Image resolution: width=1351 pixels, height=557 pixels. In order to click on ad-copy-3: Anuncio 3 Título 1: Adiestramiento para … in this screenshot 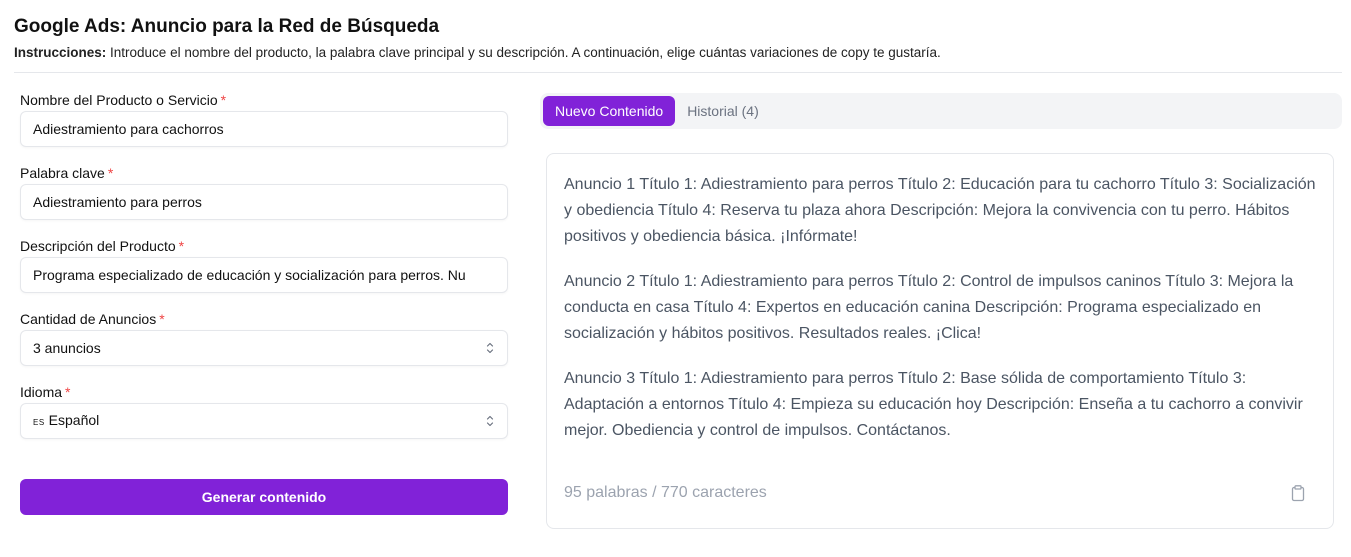, I will do `click(933, 404)`.